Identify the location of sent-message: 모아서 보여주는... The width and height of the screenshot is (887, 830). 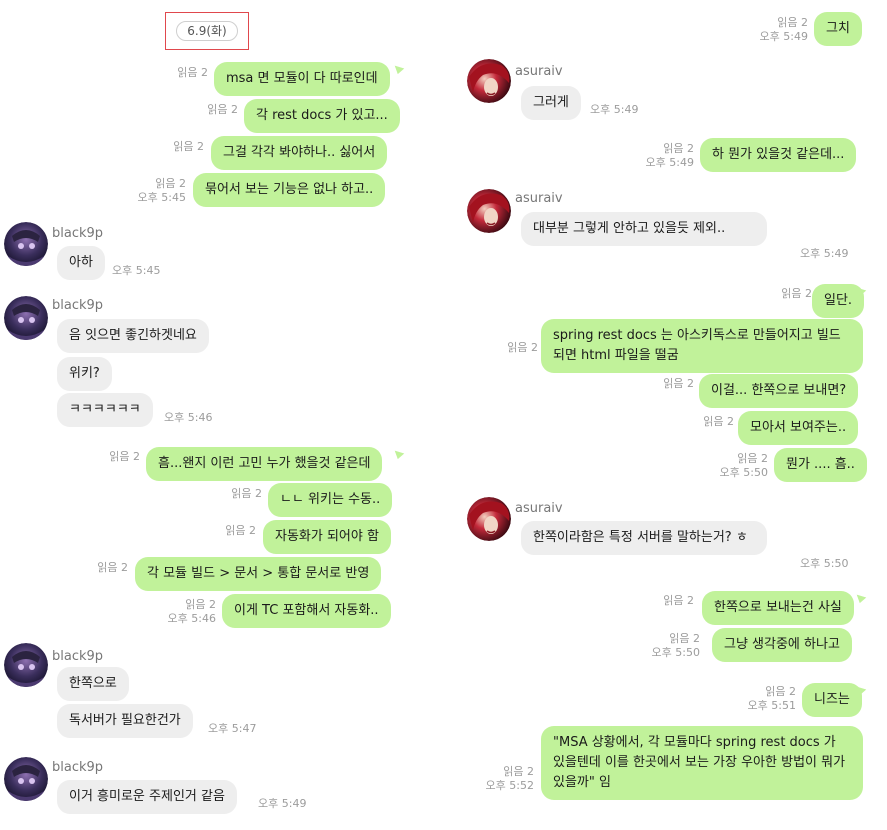
(798, 428).